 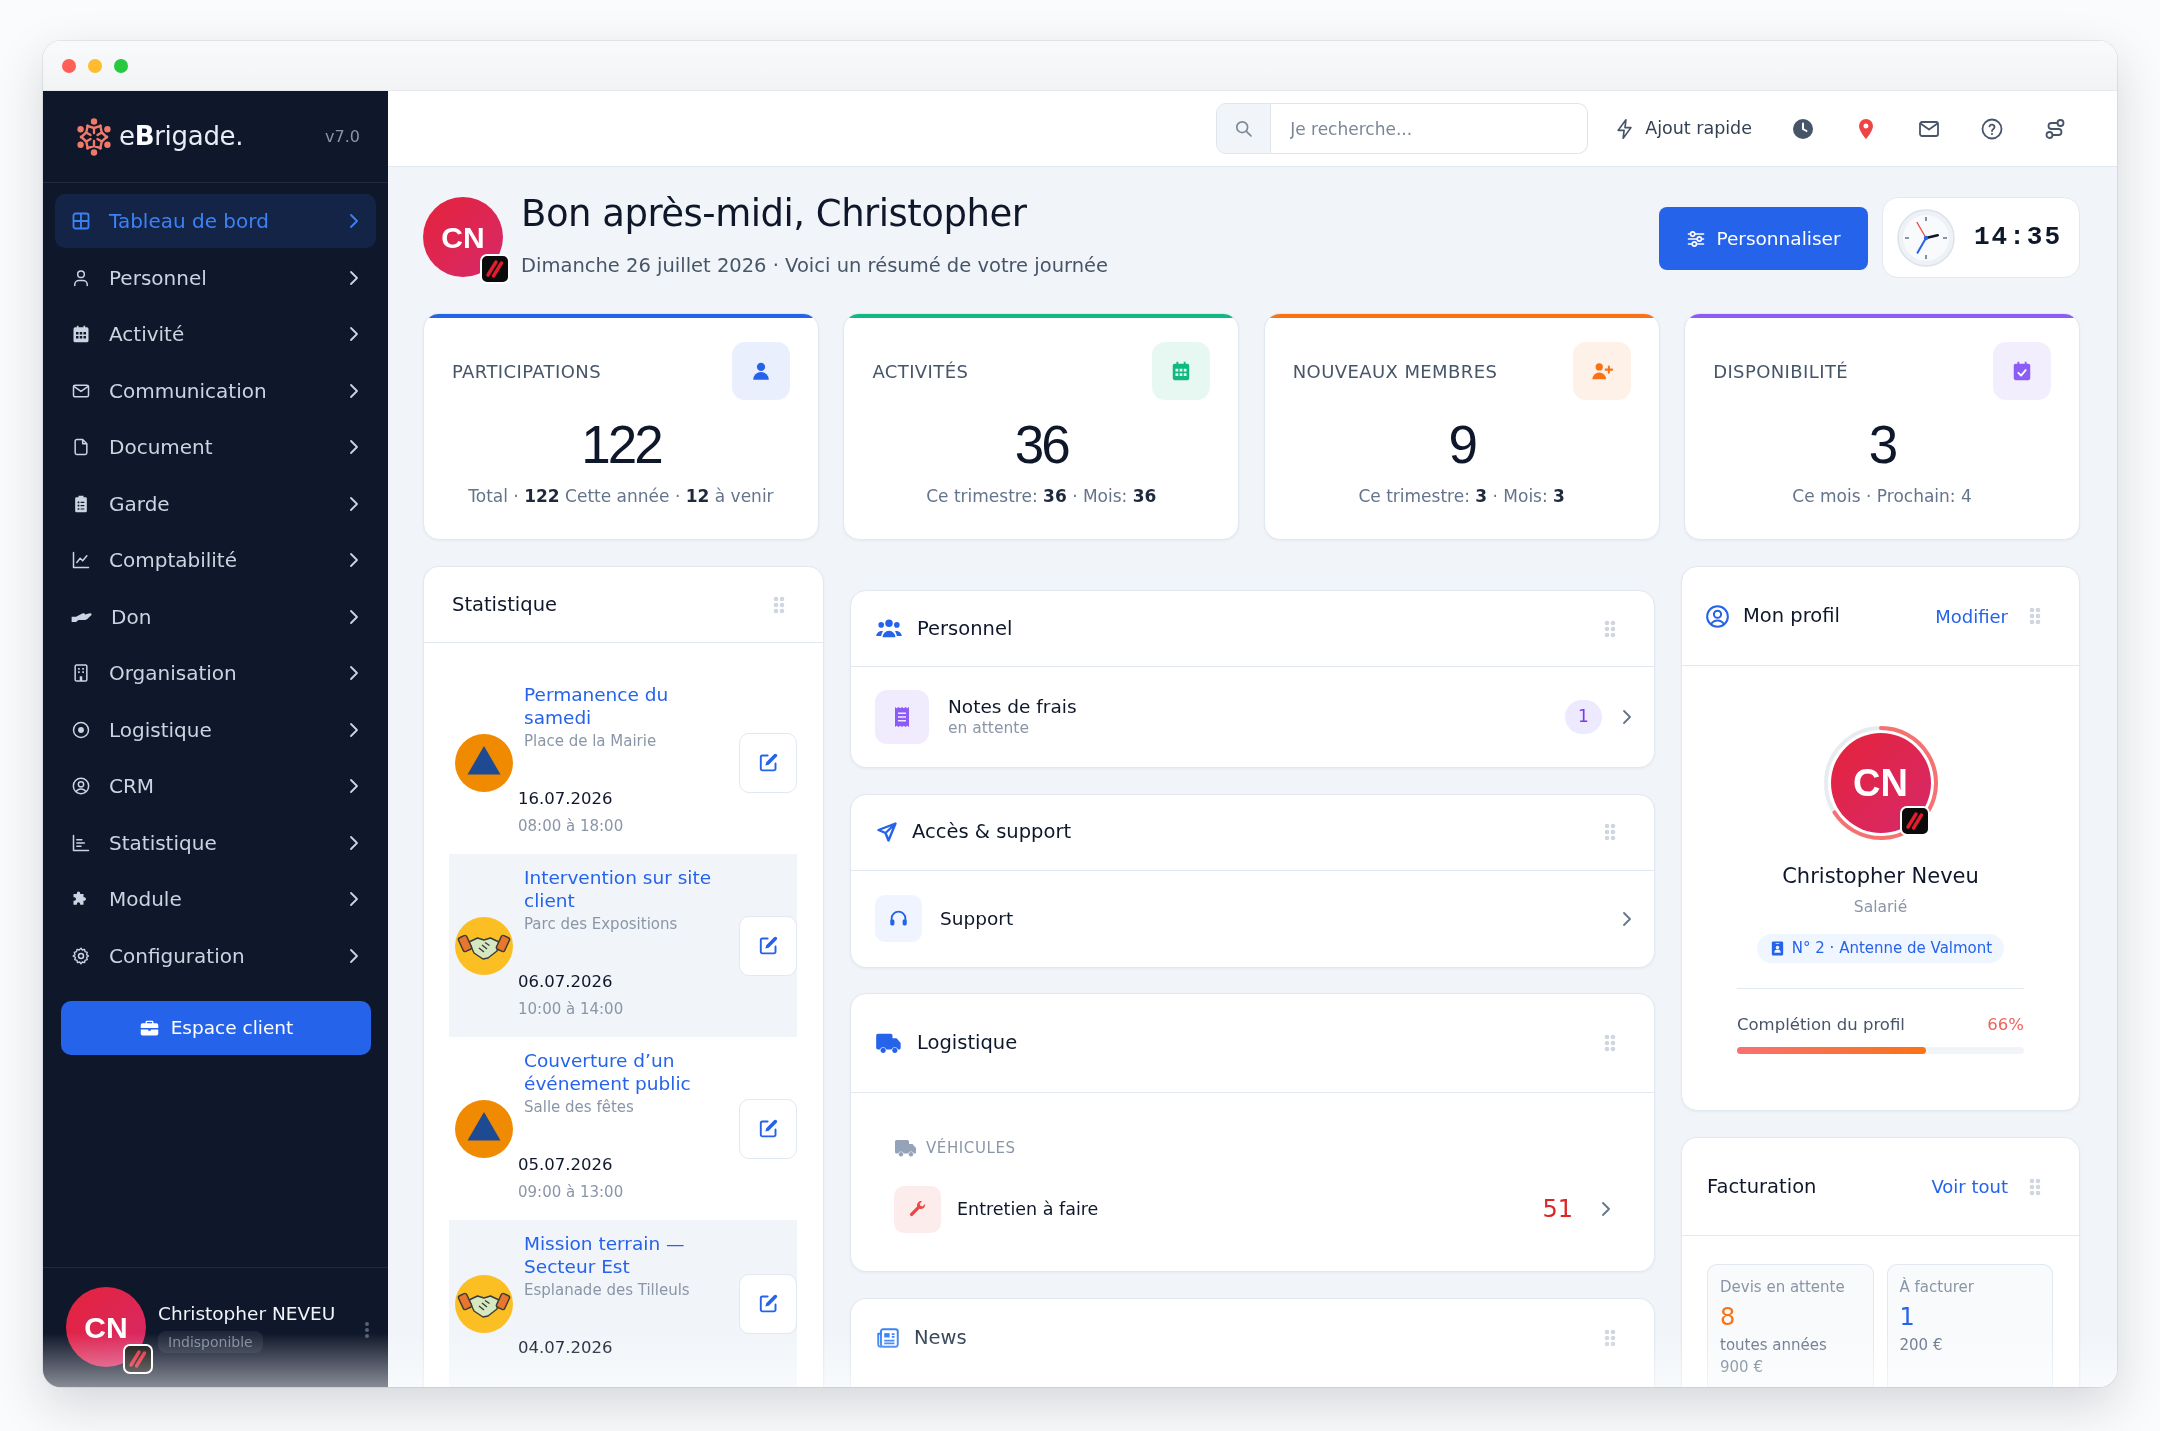 What do you see at coordinates (1028, 1209) in the screenshot?
I see `row-title: Entretien à faire` at bounding box center [1028, 1209].